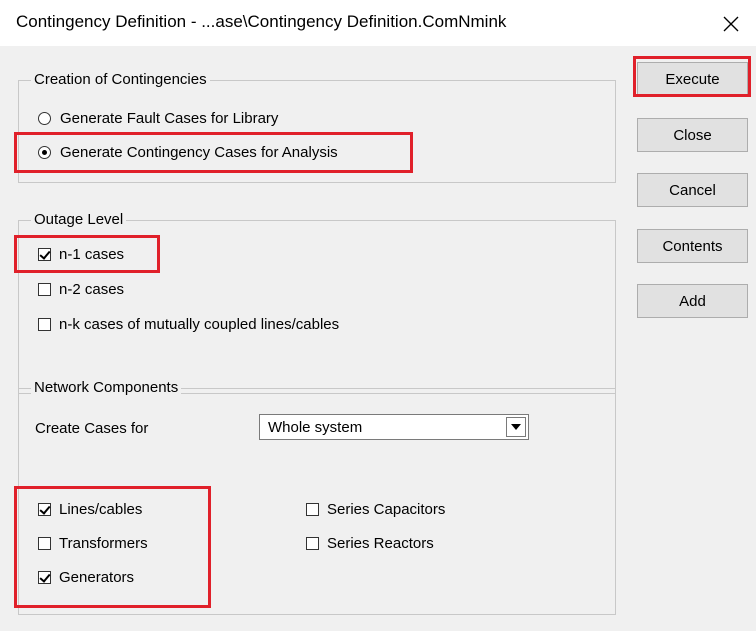  I want to click on radio-label: Generate Fault Cases for Library, so click(169, 118).